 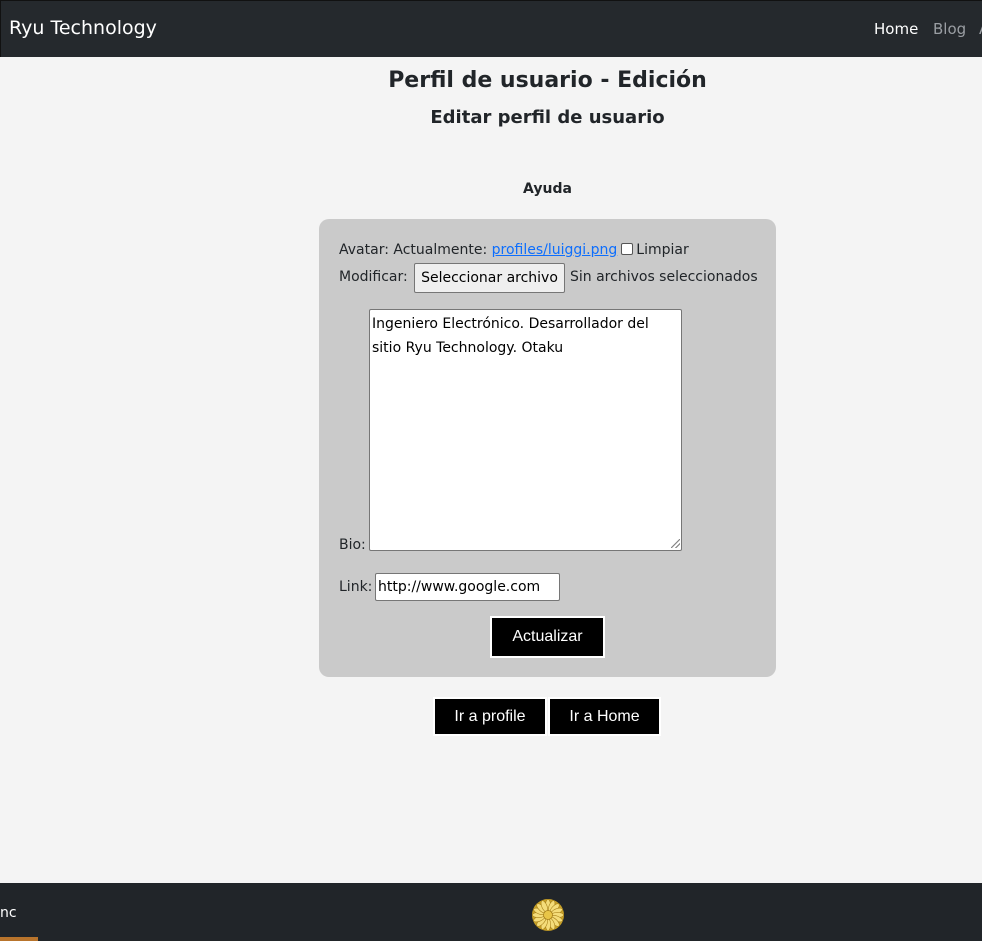 What do you see at coordinates (547, 637) in the screenshot?
I see `update-button: Actualizar` at bounding box center [547, 637].